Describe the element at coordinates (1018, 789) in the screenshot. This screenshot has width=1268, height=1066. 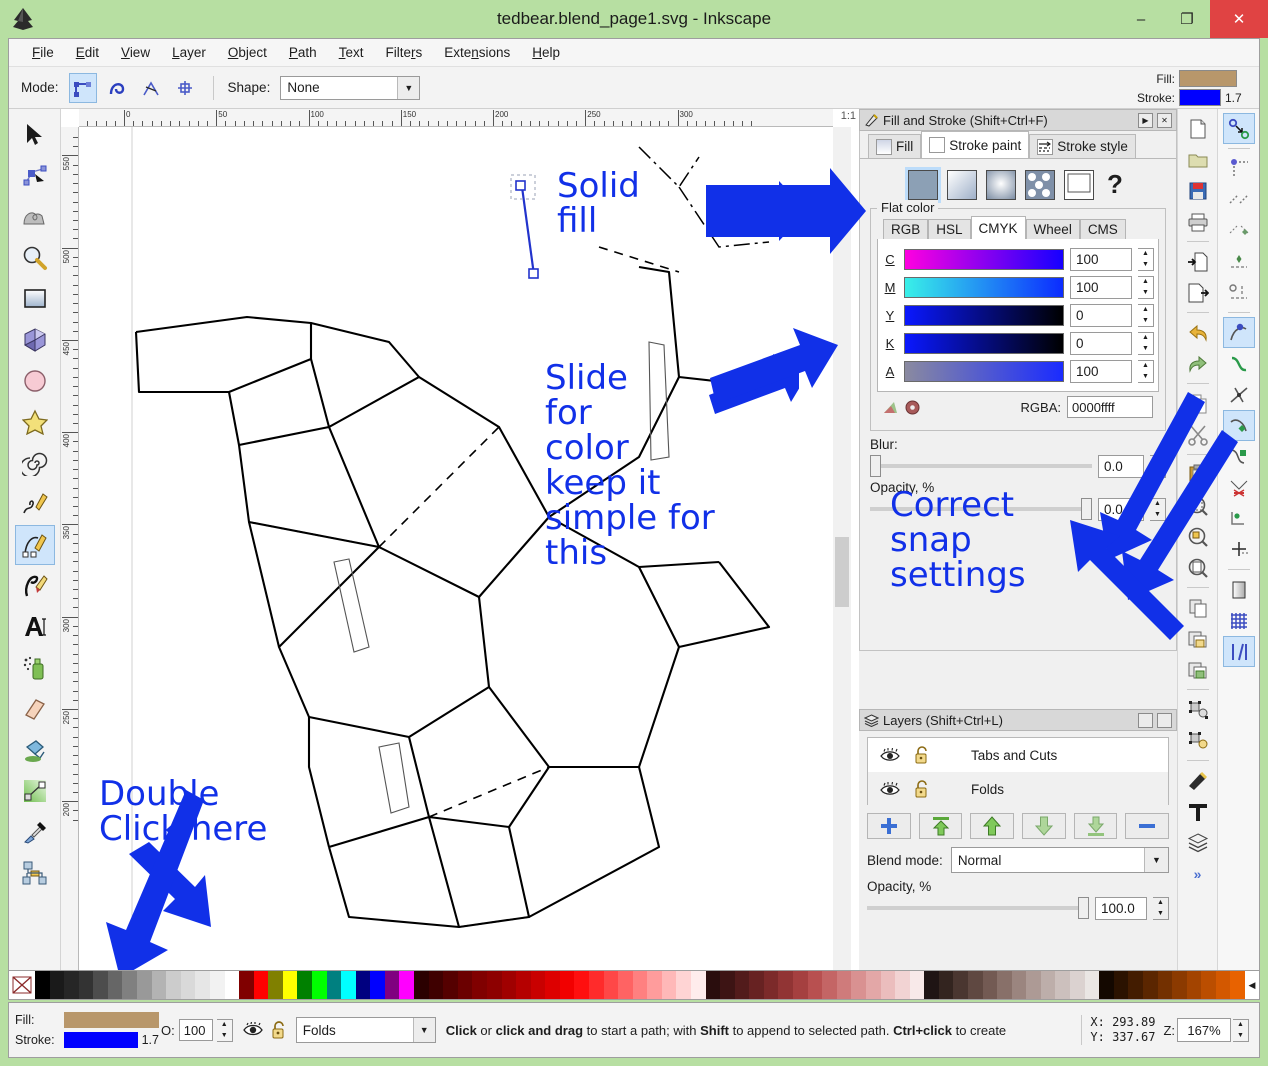
I see `layer-row: Folds` at that location.